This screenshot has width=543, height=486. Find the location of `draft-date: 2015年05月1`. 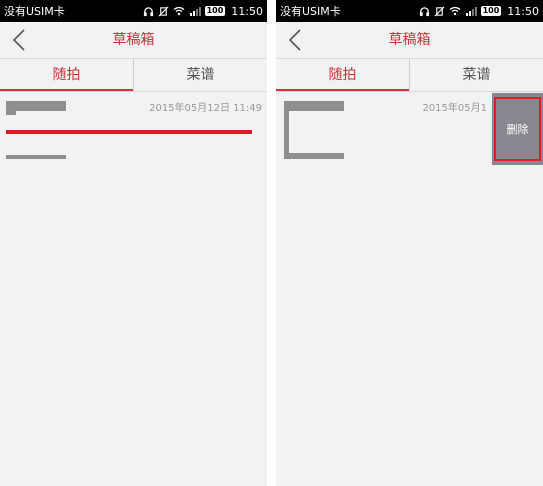

draft-date: 2015年05月1 is located at coordinates (454, 108).